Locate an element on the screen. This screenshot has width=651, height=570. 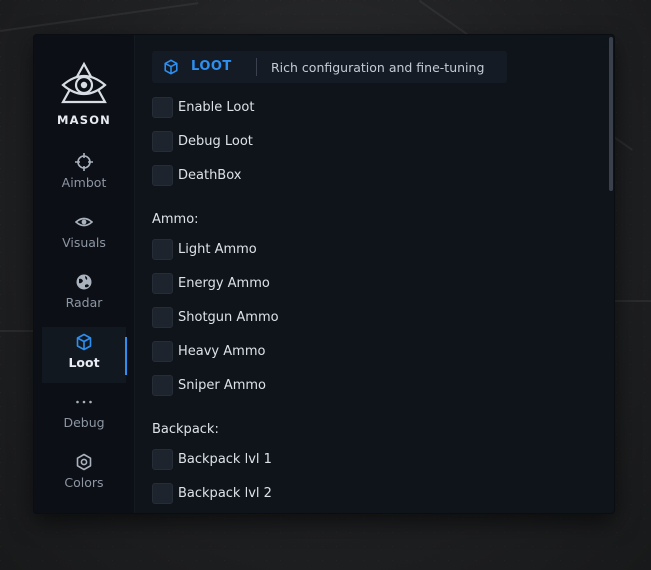
header-divider is located at coordinates (256, 67).